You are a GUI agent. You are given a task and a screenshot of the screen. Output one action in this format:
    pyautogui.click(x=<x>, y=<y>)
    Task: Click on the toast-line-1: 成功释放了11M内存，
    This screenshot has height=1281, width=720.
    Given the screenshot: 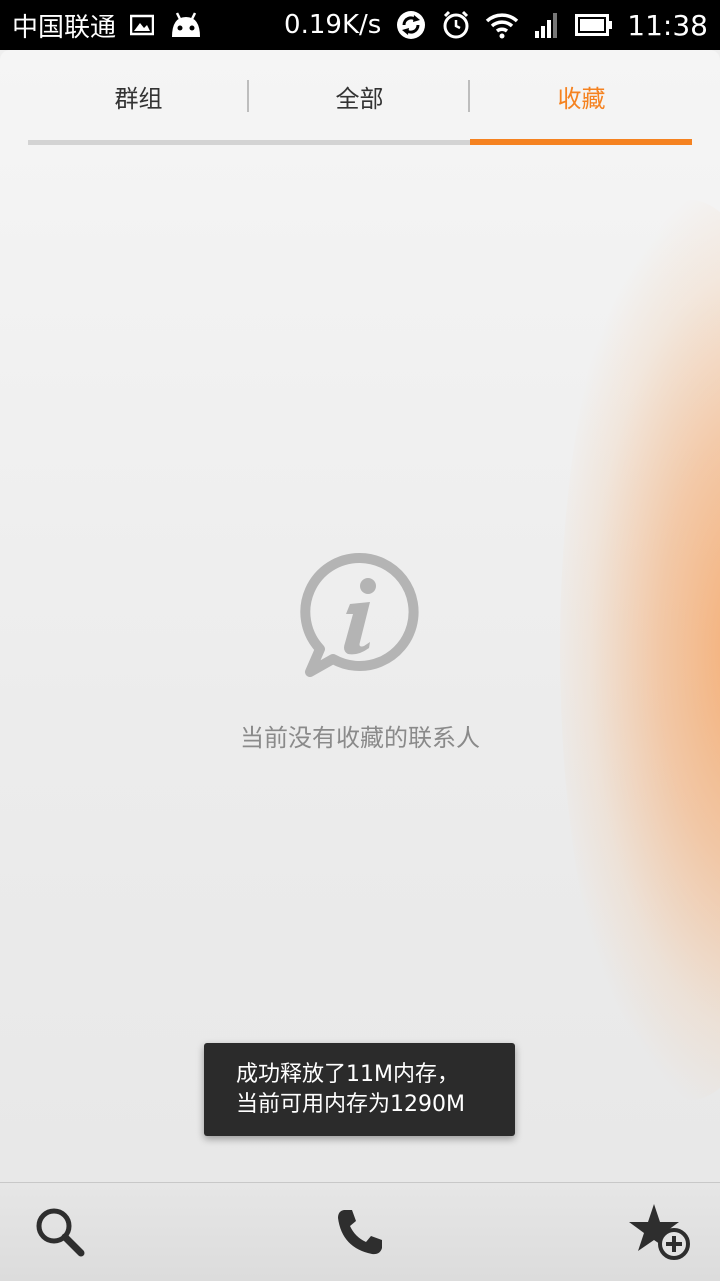 What is the action you would take?
    pyautogui.click(x=347, y=1074)
    